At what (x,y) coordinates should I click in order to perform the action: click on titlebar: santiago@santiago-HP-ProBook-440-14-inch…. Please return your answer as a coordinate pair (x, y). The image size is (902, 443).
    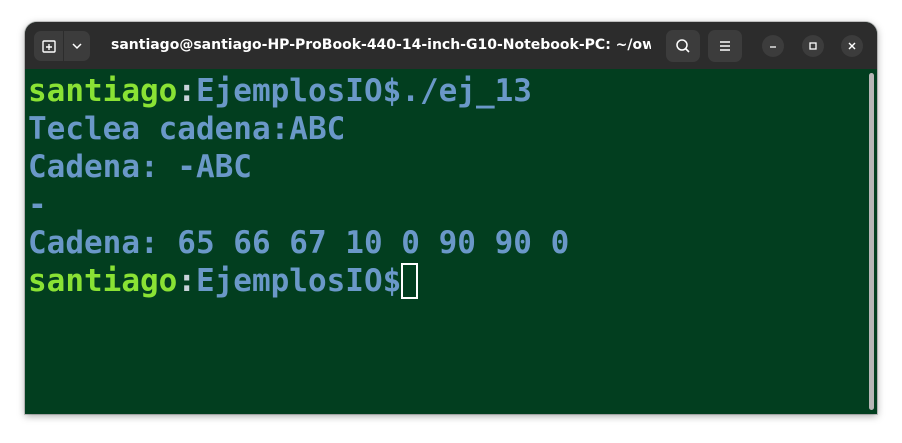
    Looking at the image, I should click on (451, 45).